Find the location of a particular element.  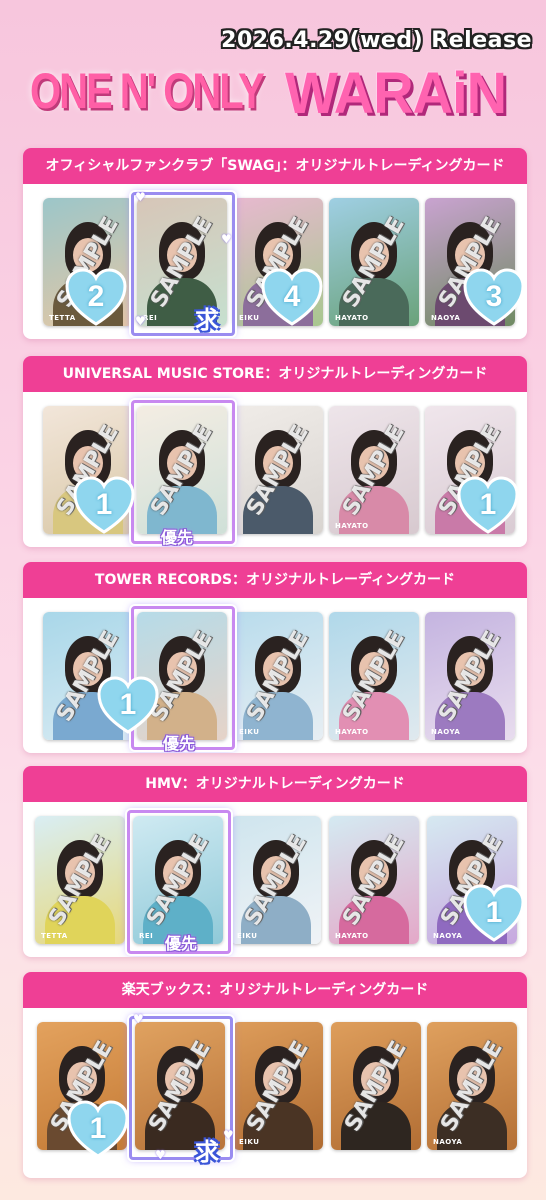

section-title: HMV：オリジナルトレーディングカード is located at coordinates (275, 784).